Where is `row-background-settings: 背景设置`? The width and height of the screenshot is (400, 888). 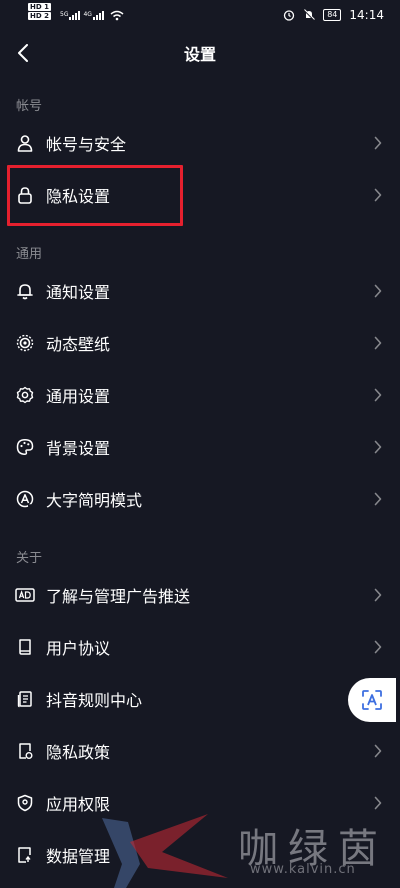
row-background-settings: 背景设置 is located at coordinates (200, 447).